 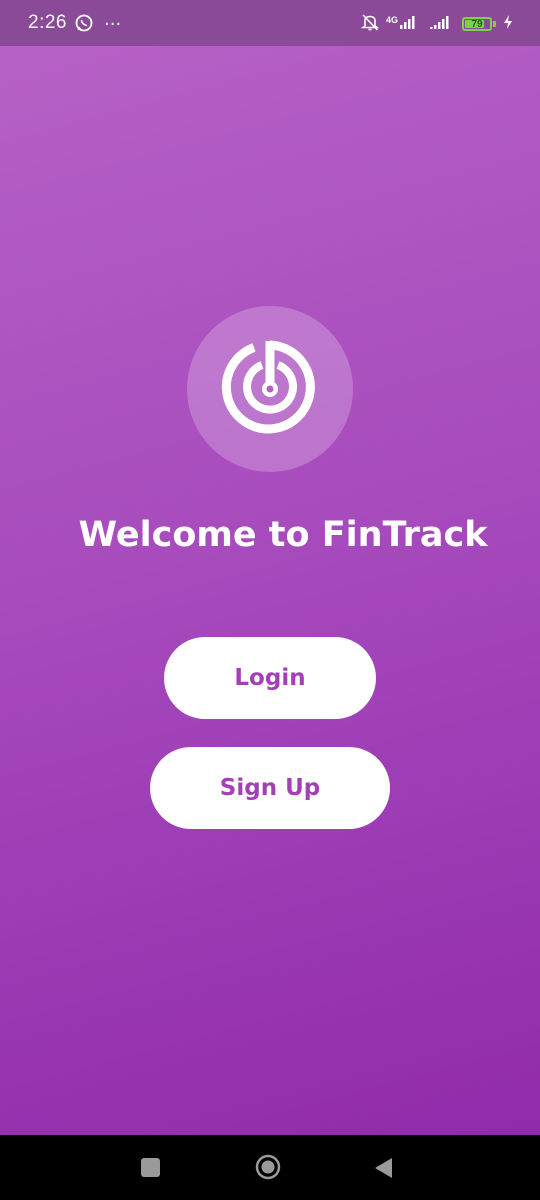 What do you see at coordinates (150, 1167) in the screenshot?
I see `recents-square-icon` at bounding box center [150, 1167].